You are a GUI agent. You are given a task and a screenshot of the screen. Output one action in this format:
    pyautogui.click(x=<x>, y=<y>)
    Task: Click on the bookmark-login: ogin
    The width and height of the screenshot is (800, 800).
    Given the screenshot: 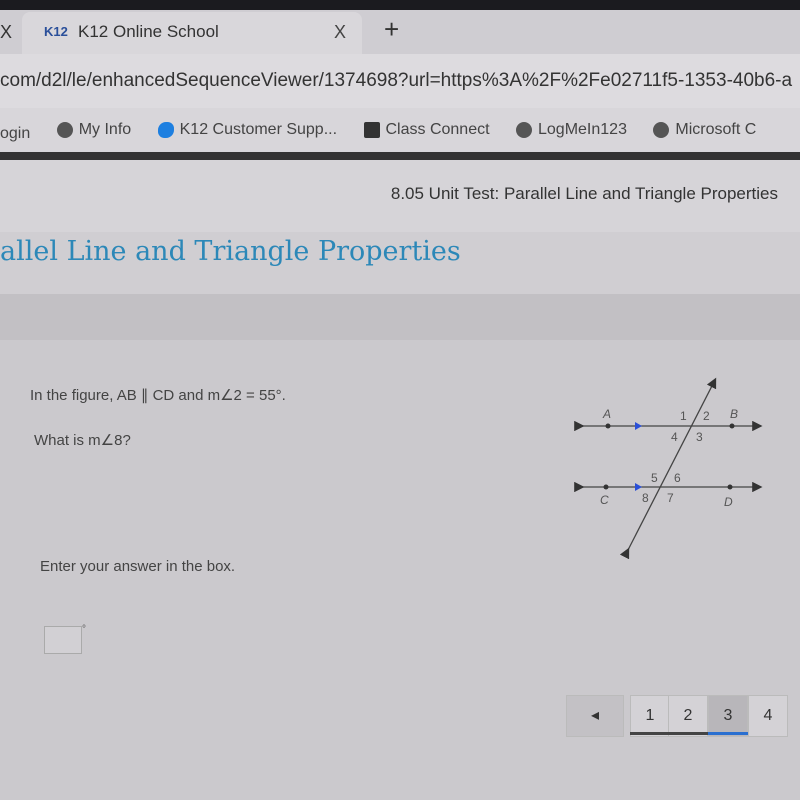 What is the action you would take?
    pyautogui.click(x=15, y=134)
    